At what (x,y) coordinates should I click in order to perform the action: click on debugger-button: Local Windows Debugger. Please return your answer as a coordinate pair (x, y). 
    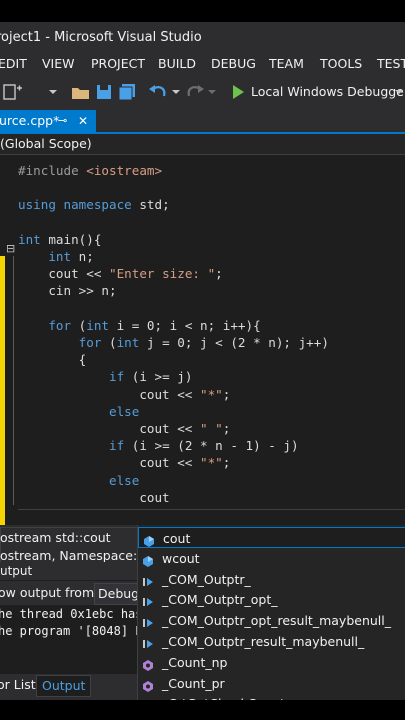
    Looking at the image, I should click on (328, 94).